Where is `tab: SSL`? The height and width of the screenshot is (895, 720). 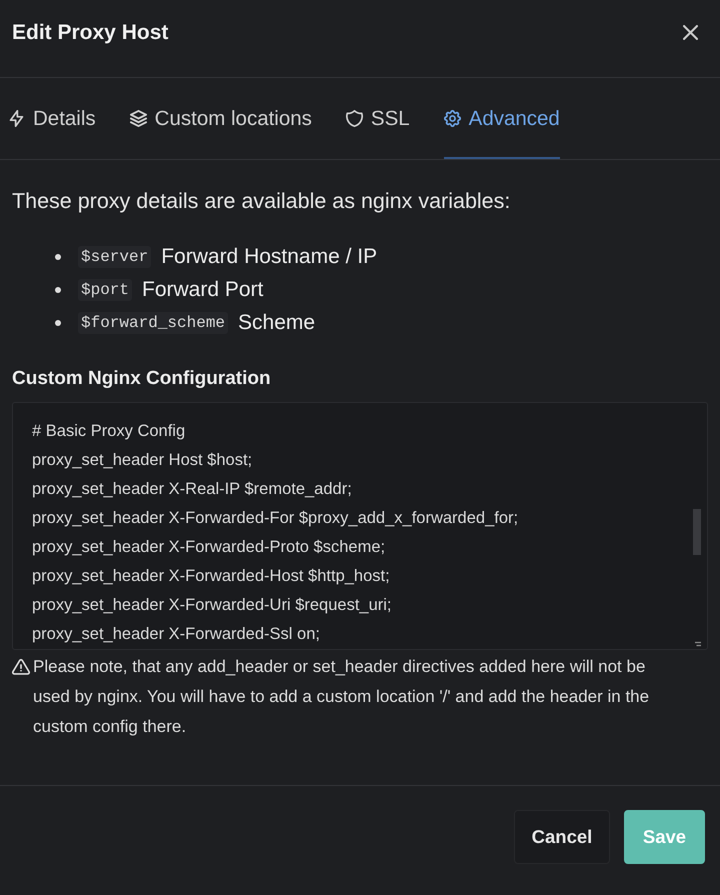 tab: SSL is located at coordinates (378, 118).